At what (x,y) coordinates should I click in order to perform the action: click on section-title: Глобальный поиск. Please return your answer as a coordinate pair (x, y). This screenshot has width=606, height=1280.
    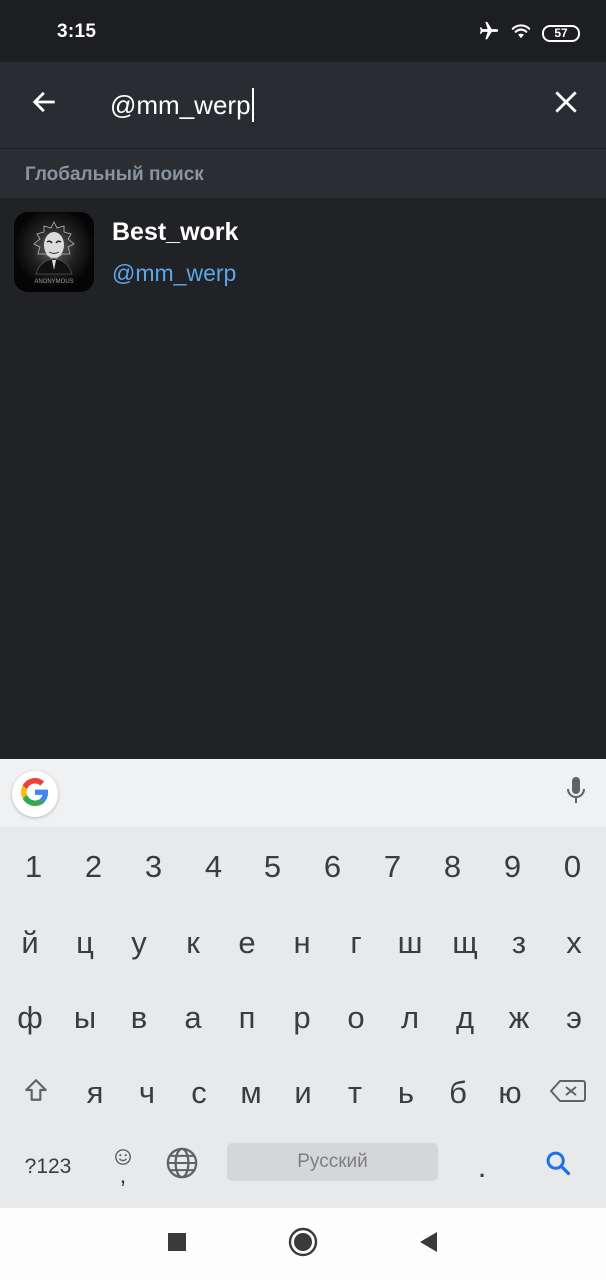
    Looking at the image, I should click on (114, 174).